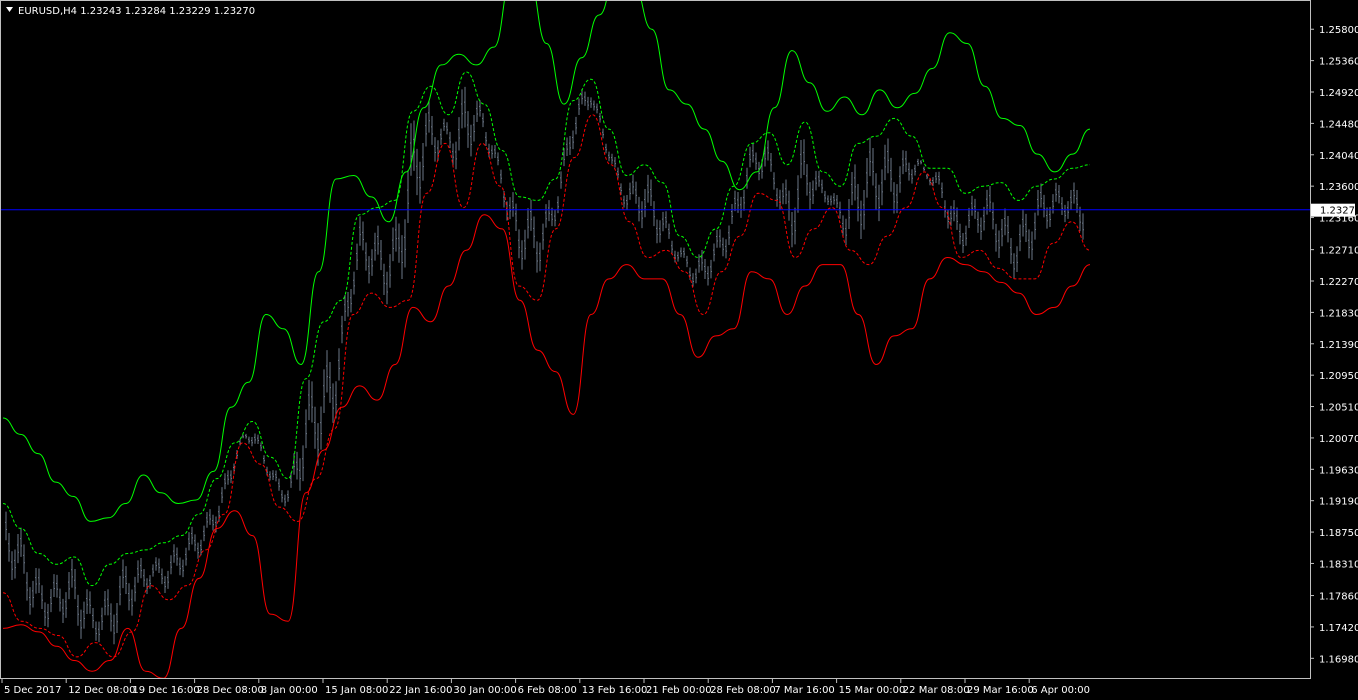 The width and height of the screenshot is (1358, 700). I want to click on x-tick-label: 19 Dec 16:00, so click(165, 690).